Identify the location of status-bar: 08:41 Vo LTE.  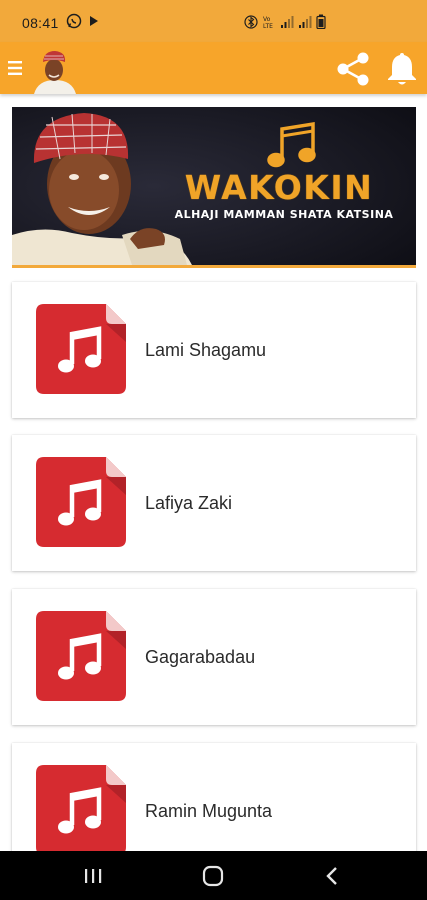
(213, 21).